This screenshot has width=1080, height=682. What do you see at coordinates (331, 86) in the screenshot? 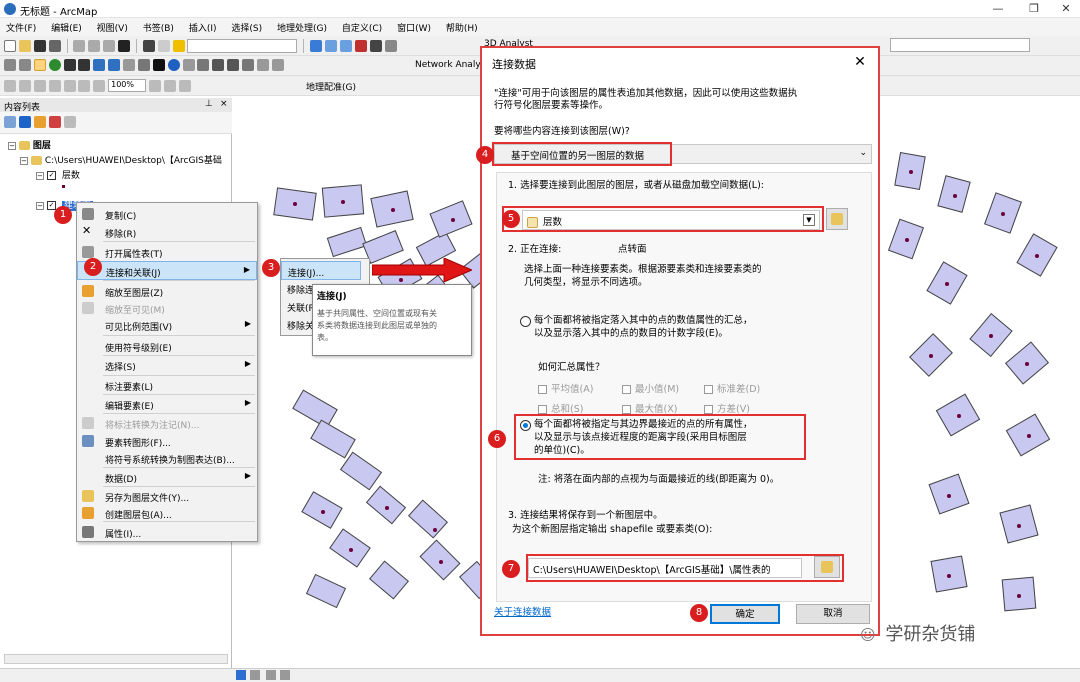
I see `georeferencing-label: 地理配准(G)` at bounding box center [331, 86].